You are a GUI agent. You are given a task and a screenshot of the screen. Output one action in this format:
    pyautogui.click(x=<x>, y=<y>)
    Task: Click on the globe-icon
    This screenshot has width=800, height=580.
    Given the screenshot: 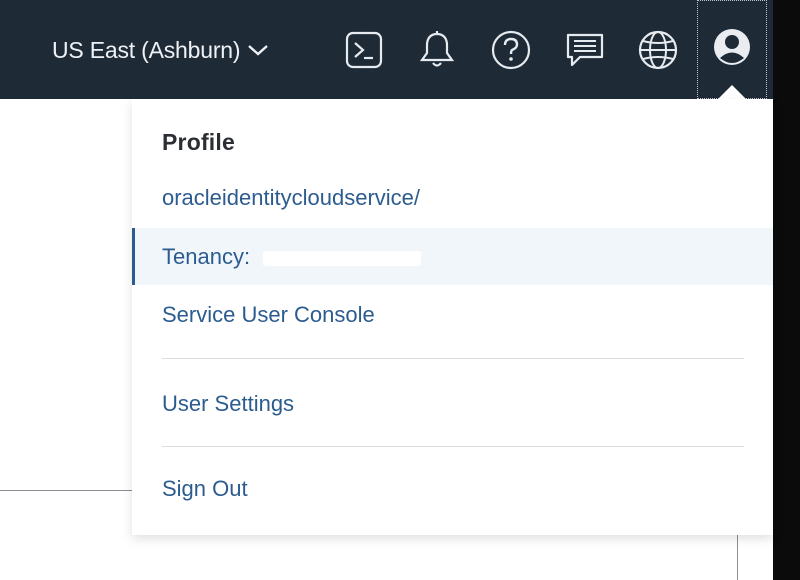 What is the action you would take?
    pyautogui.click(x=658, y=50)
    